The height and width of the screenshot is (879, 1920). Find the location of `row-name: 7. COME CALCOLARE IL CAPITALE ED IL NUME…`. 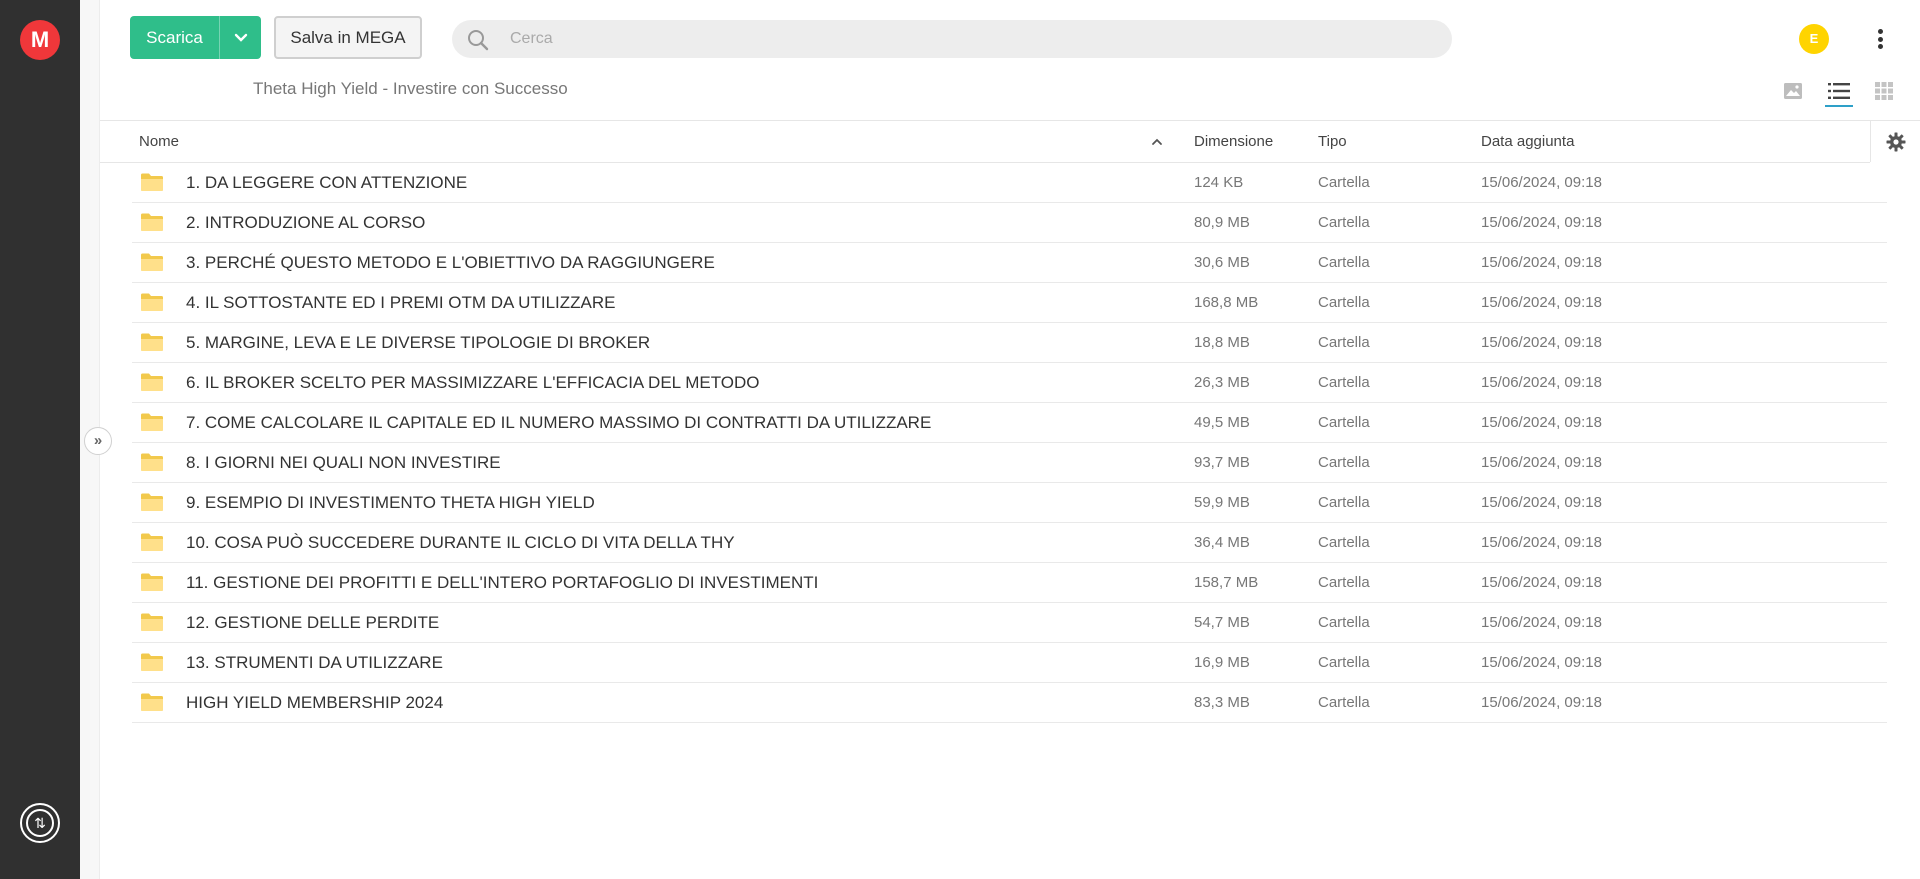

row-name: 7. COME CALCOLARE IL CAPITALE ED IL NUME… is located at coordinates (559, 422).